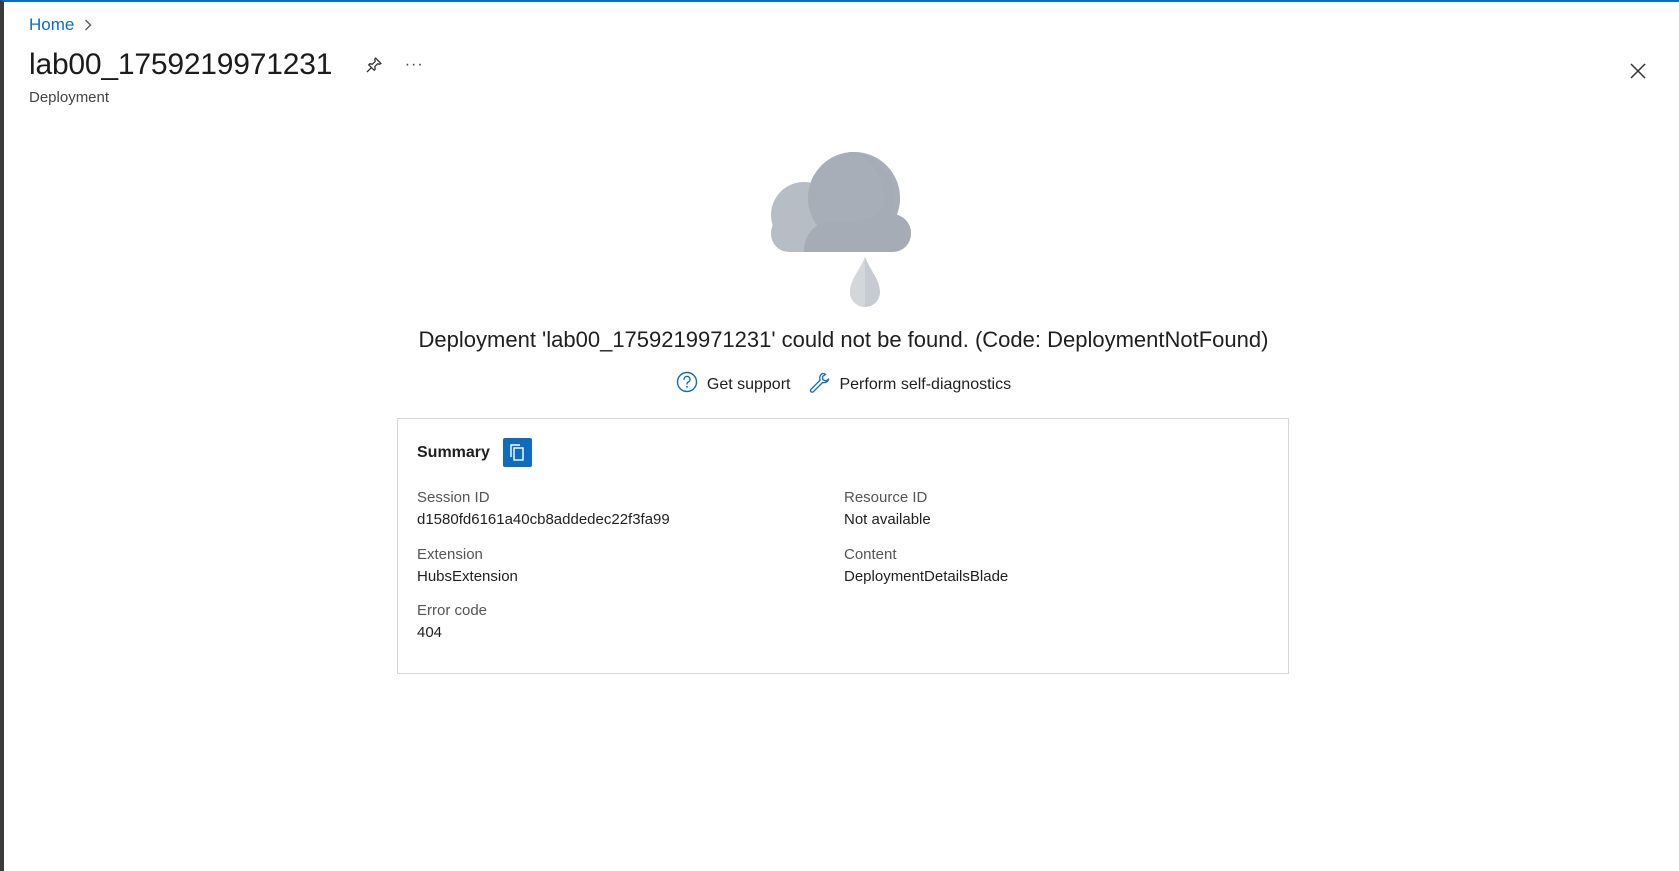  What do you see at coordinates (453, 452) in the screenshot?
I see `summary-title: Summary` at bounding box center [453, 452].